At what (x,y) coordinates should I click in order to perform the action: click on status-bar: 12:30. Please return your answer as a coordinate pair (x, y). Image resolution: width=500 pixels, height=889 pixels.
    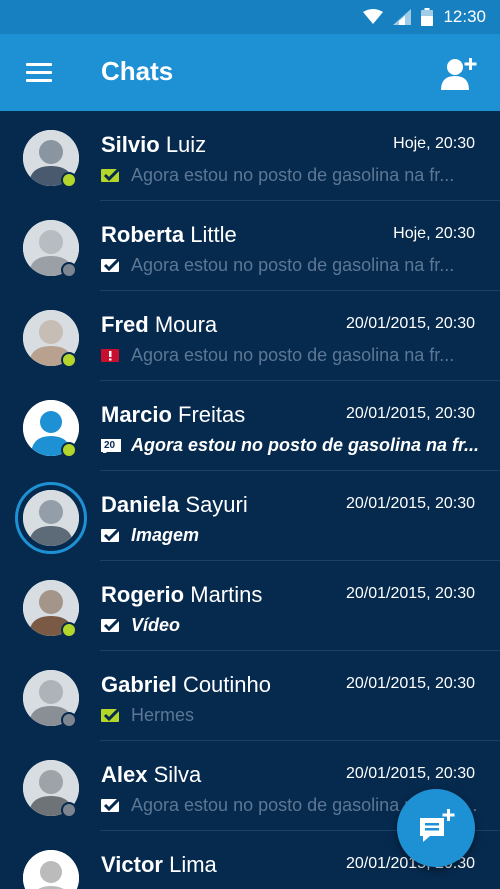
    Looking at the image, I should click on (250, 17).